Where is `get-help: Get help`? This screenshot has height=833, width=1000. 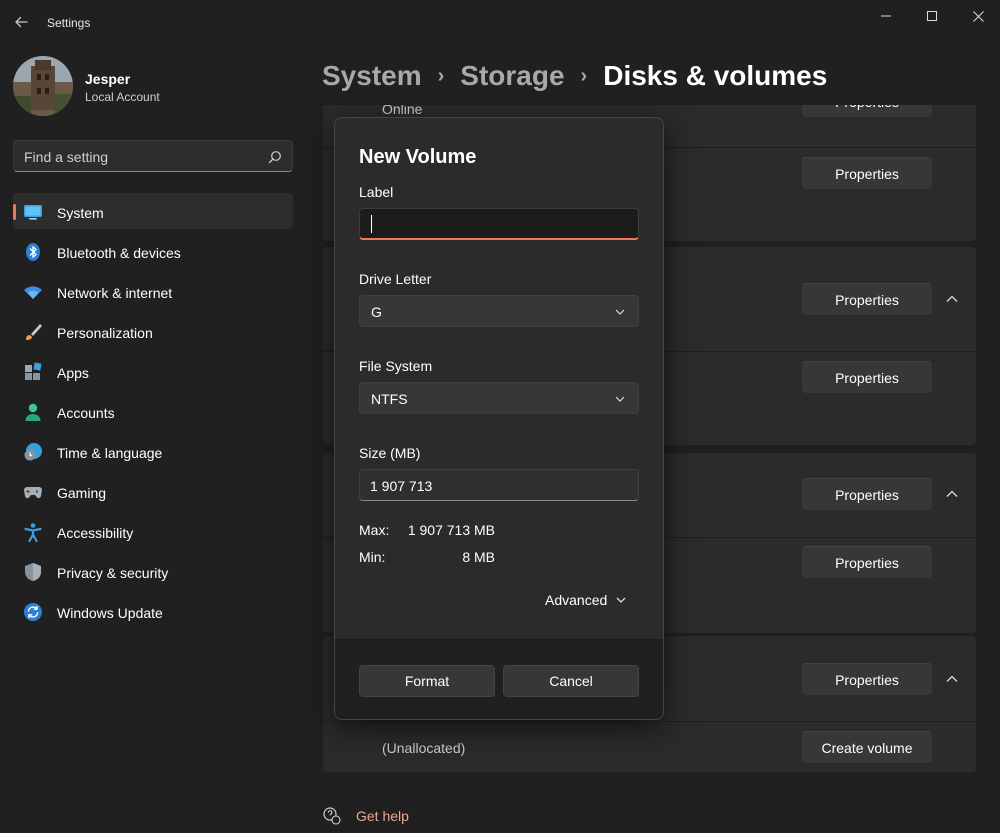
get-help: Get help is located at coordinates (365, 816).